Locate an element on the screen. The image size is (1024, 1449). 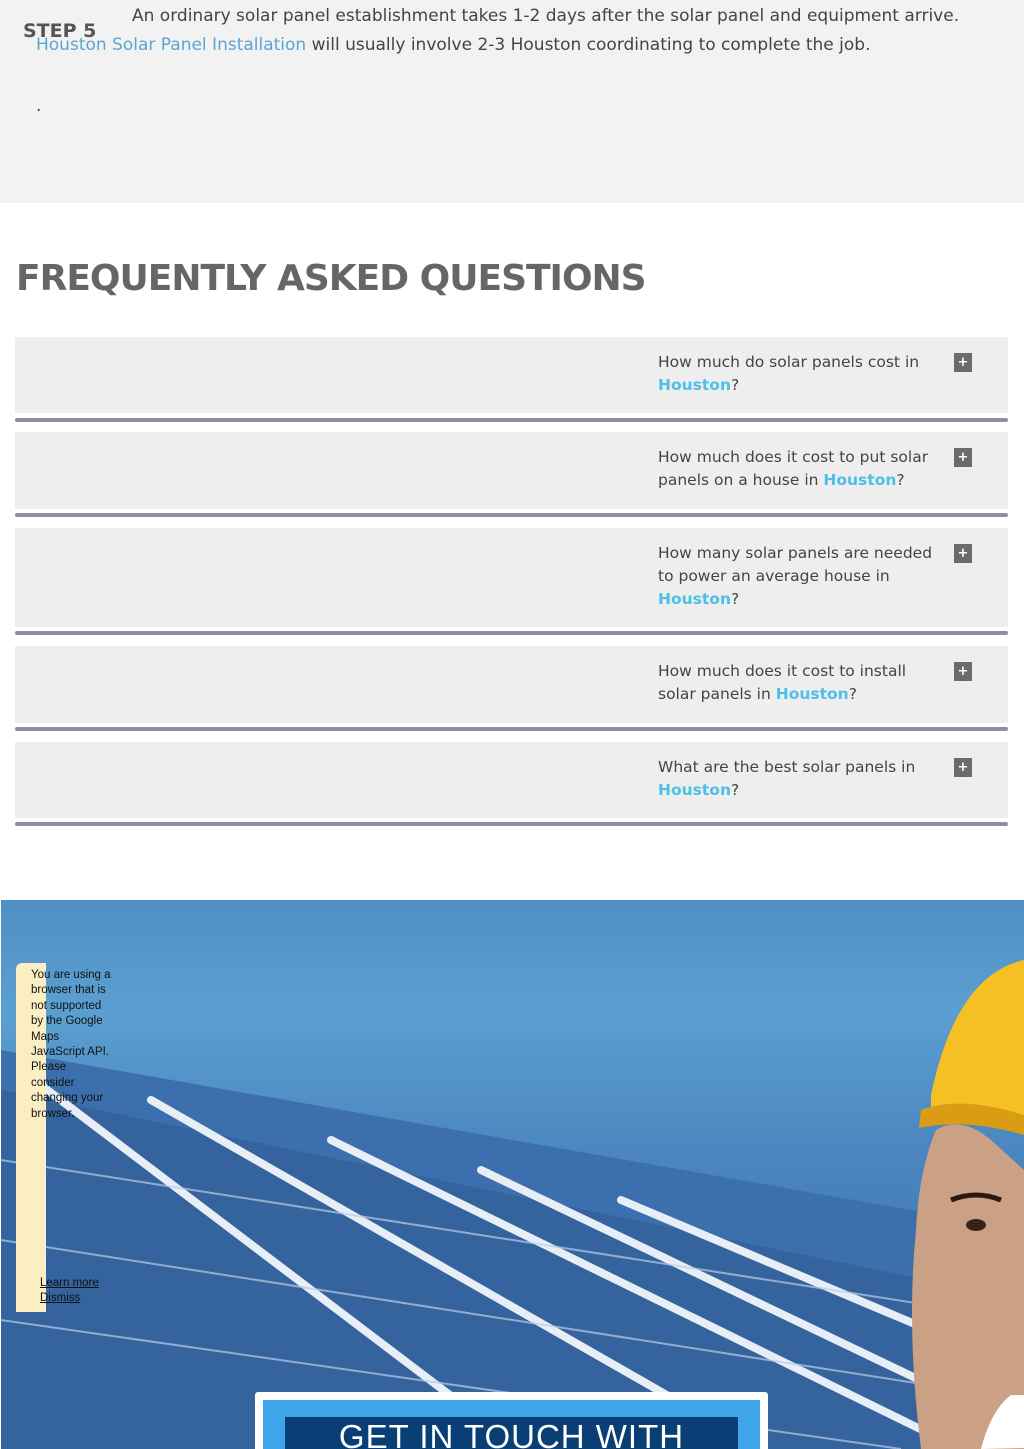
installation-link: Houston Solar Panel Installation is located at coordinates (171, 45).